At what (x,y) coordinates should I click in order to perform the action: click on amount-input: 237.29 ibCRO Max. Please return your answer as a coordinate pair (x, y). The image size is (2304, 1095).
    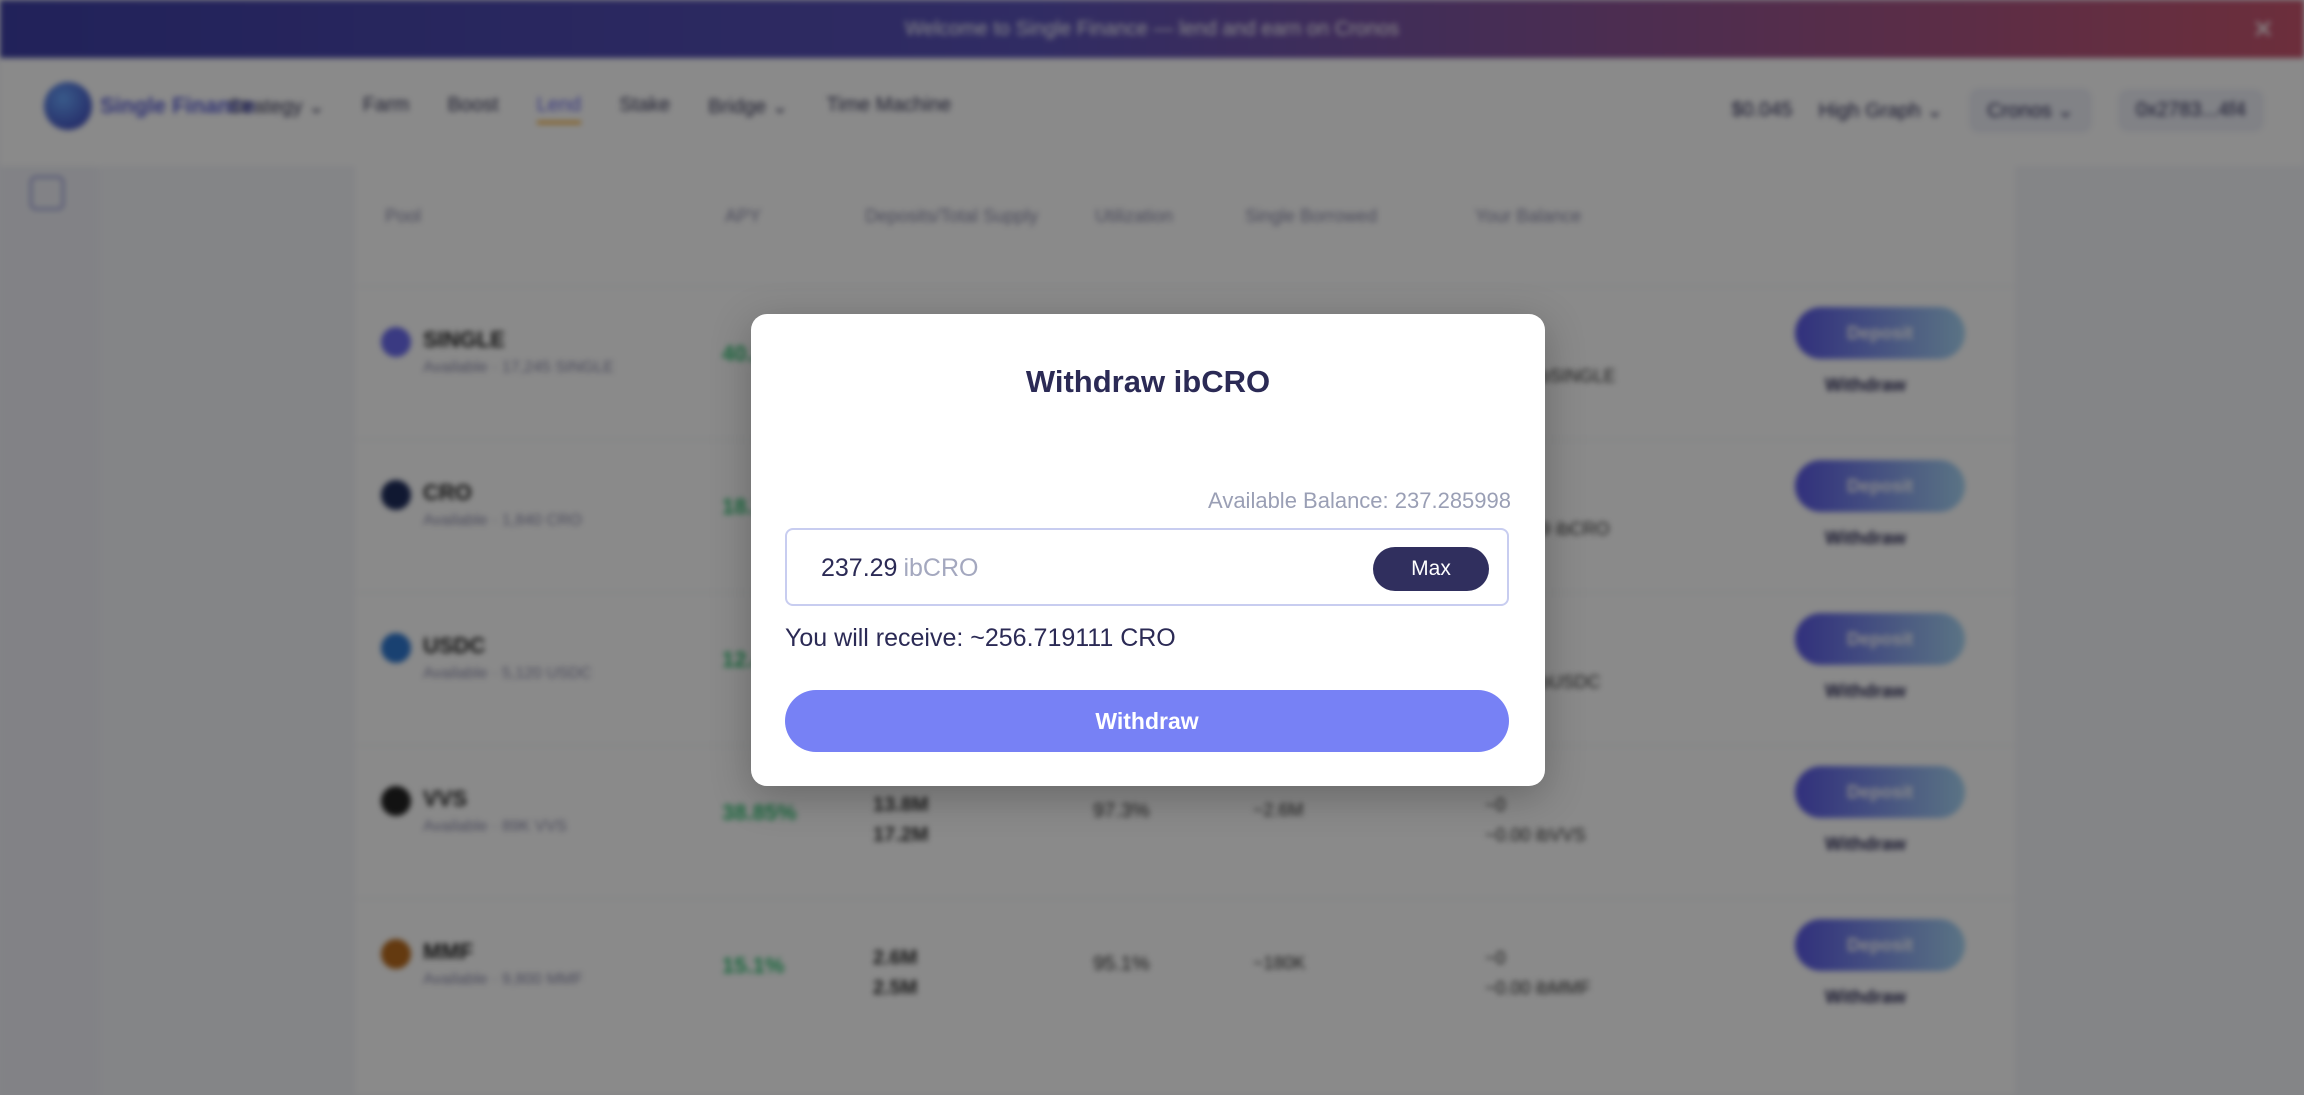
    Looking at the image, I should click on (1147, 567).